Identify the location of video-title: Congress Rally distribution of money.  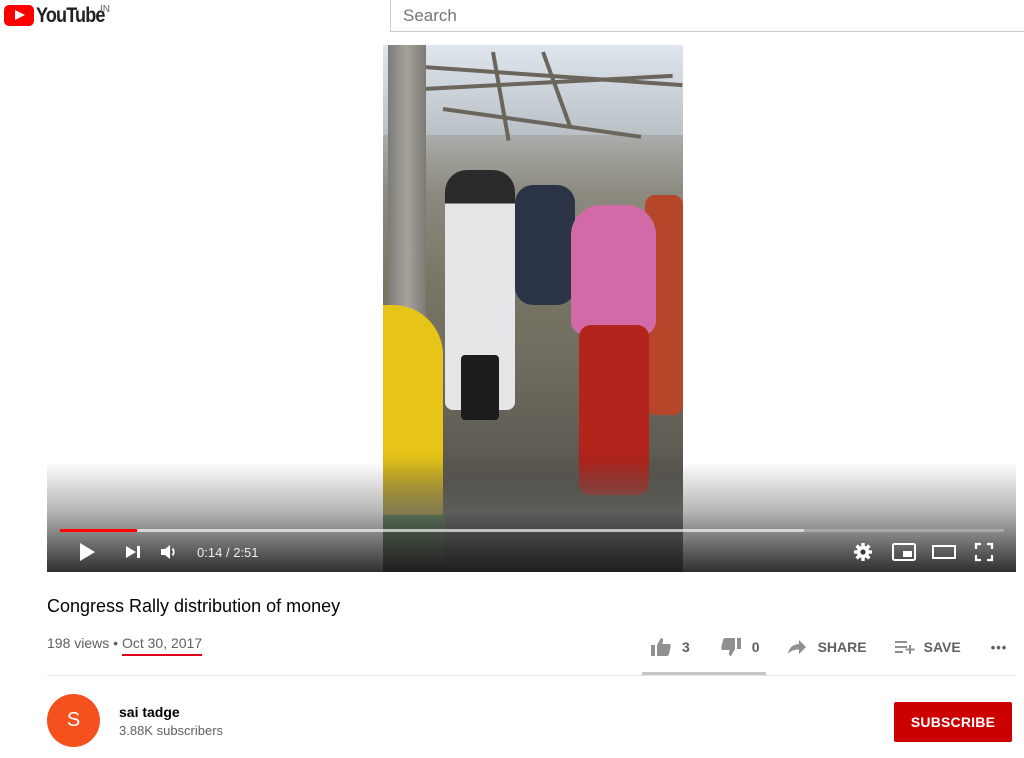
(194, 606).